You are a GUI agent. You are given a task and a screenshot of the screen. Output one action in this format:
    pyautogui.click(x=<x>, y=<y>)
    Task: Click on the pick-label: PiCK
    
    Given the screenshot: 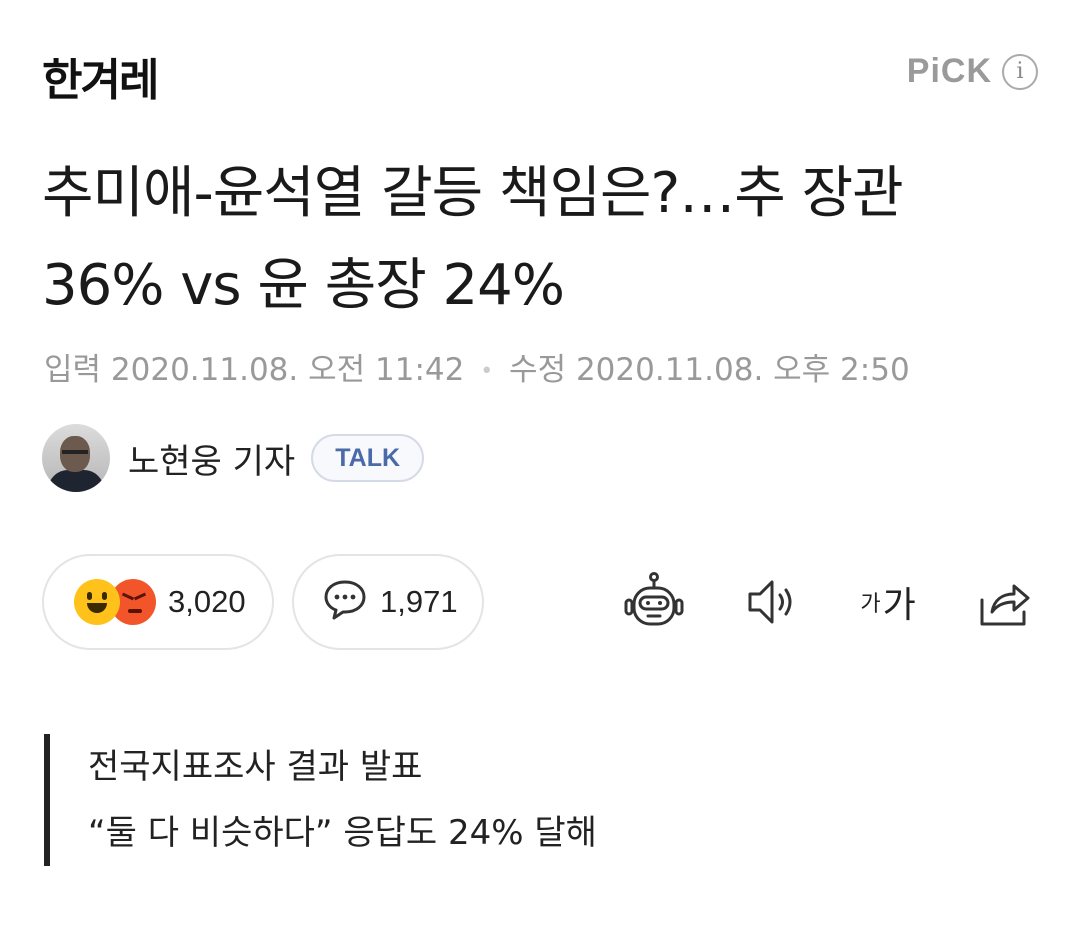 What is the action you would take?
    pyautogui.click(x=949, y=71)
    